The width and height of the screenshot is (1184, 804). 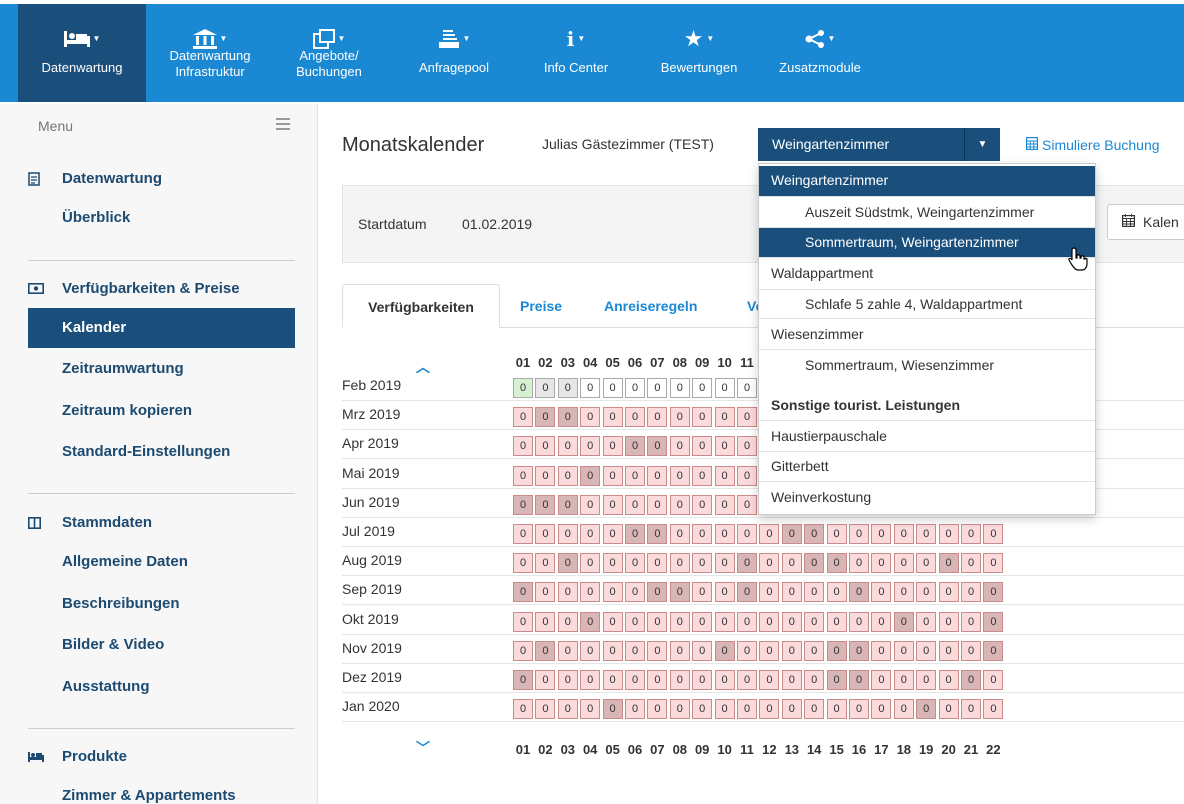 What do you see at coordinates (210, 53) in the screenshot?
I see `nav-datenwartung-infrastruktur: ▼ Datenwartung Infrastruktur` at bounding box center [210, 53].